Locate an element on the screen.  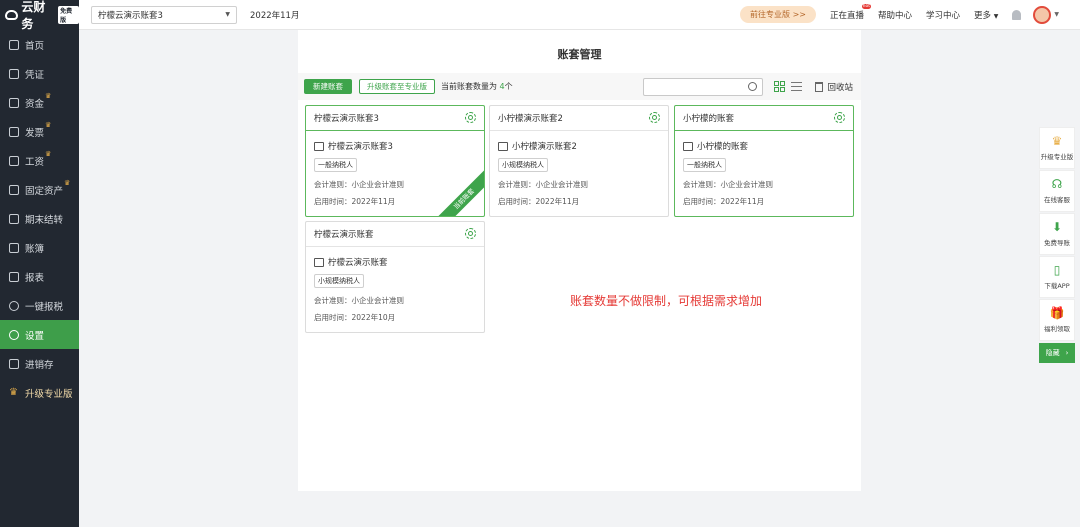
float-download-app: ▯ 下载APP is located at coordinates (1057, 277).